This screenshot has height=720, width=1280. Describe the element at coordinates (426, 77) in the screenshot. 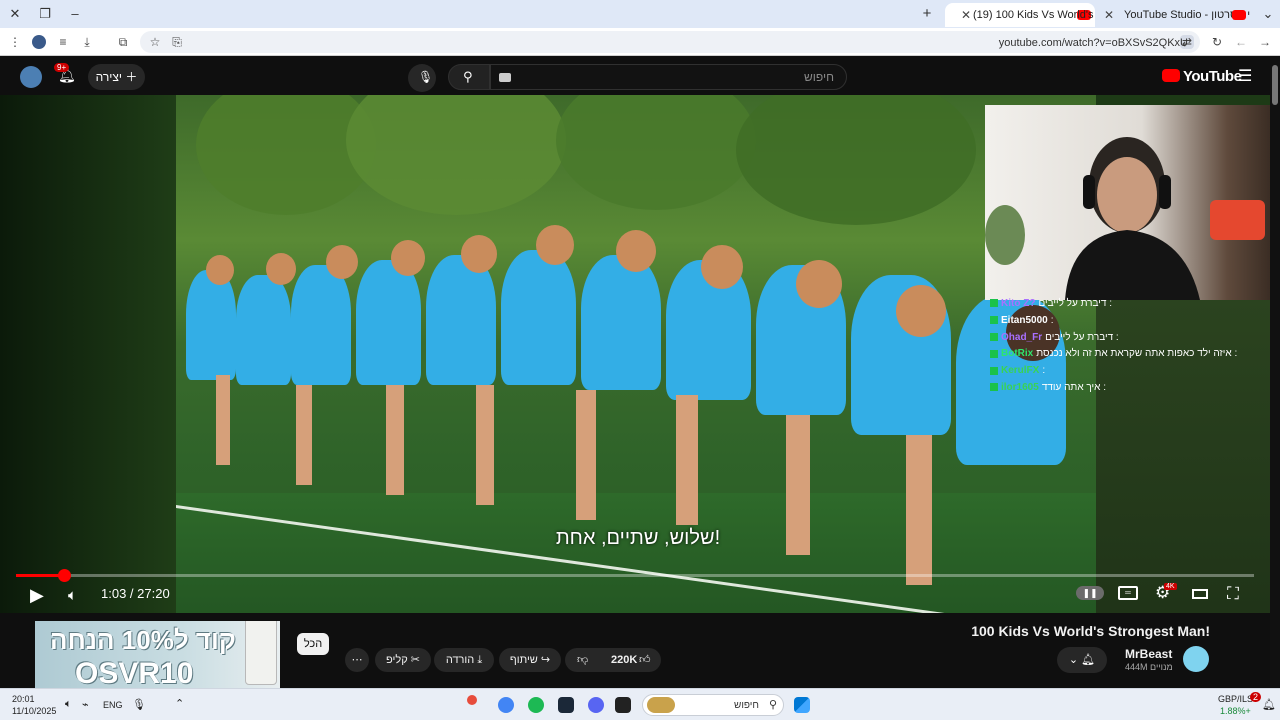

I see `microphone-icon: 🎙︎` at that location.